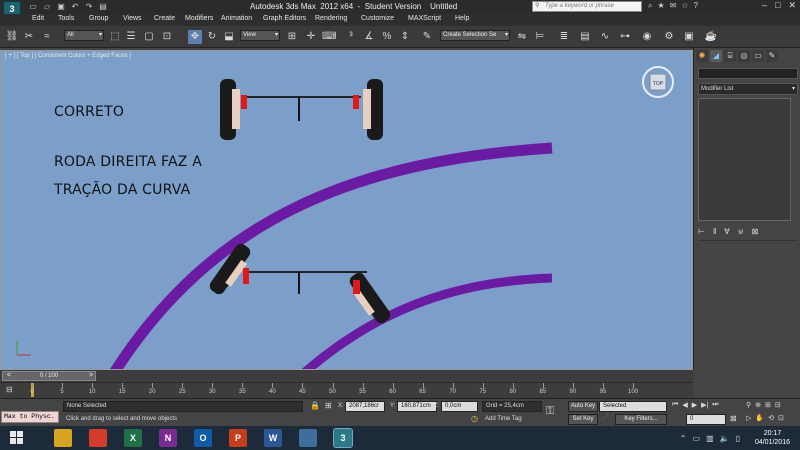 This screenshot has width=800, height=450. What do you see at coordinates (311, 37) in the screenshot?
I see `select-manipulate-icon: ✛` at bounding box center [311, 37].